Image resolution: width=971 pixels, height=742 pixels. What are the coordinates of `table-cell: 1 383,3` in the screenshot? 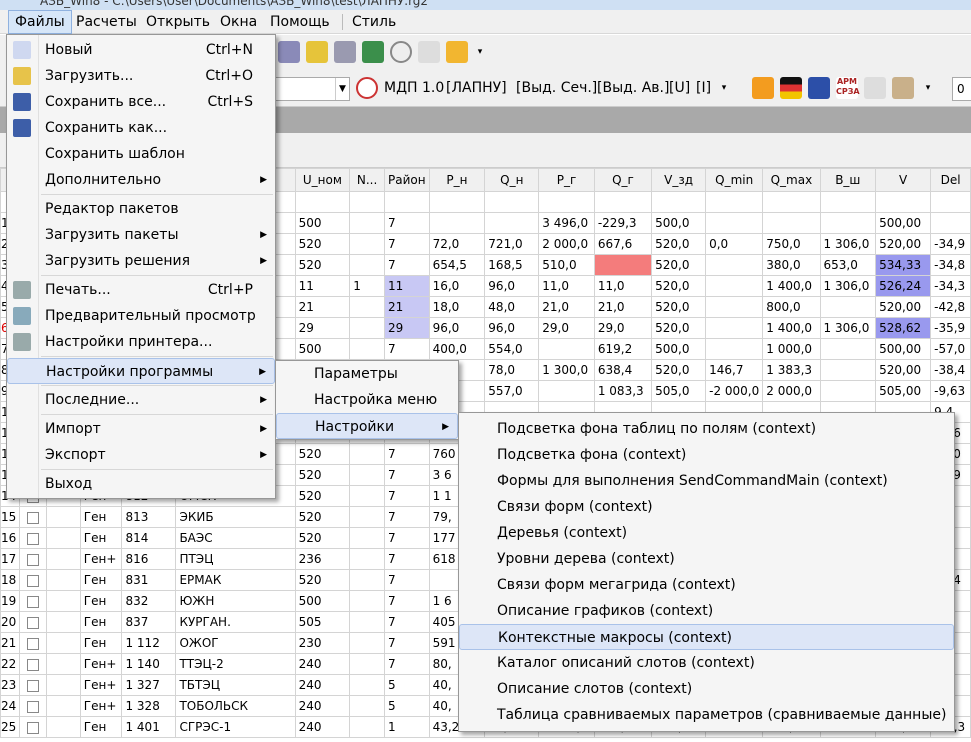 It's located at (791, 370).